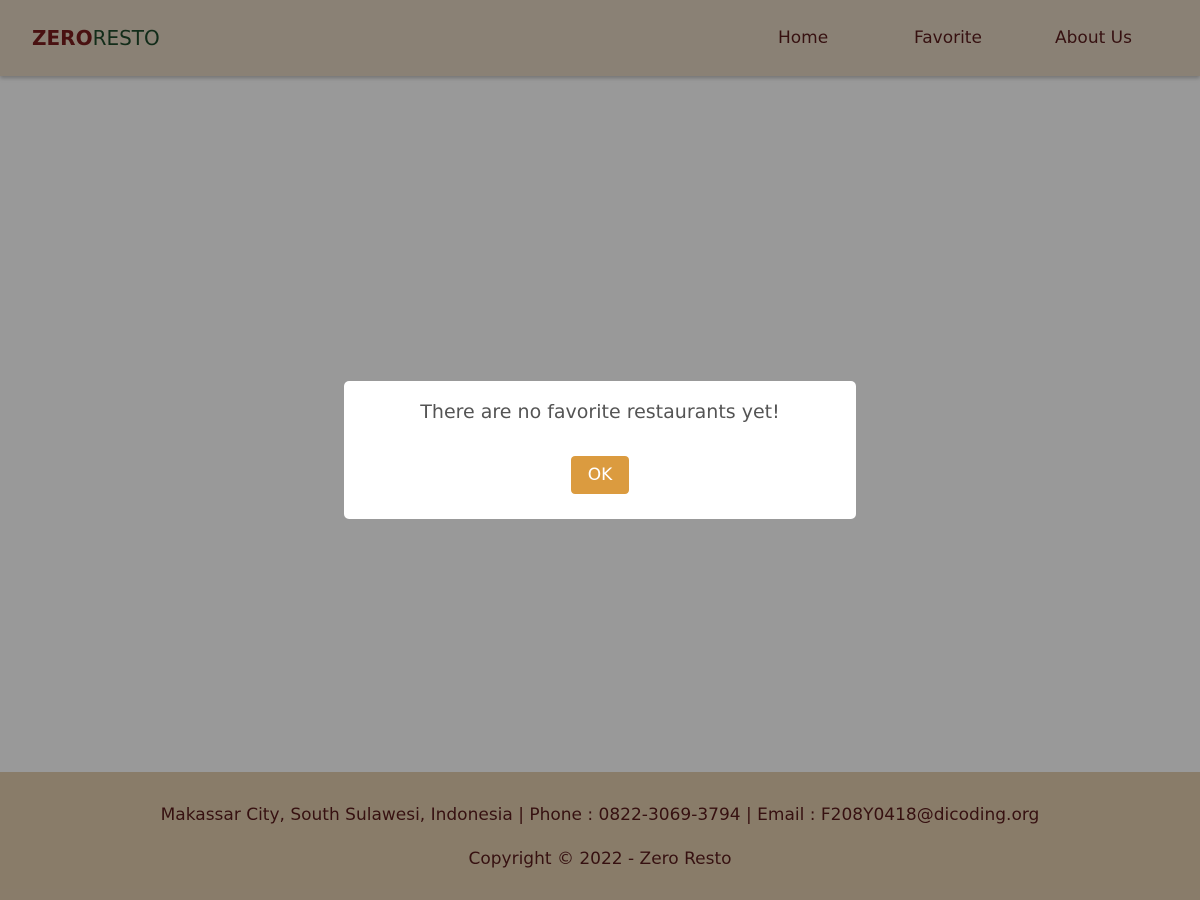 Image resolution: width=1200 pixels, height=900 pixels. Describe the element at coordinates (600, 412) in the screenshot. I see `alert-message: There are no favorite restaurants yet!` at that location.